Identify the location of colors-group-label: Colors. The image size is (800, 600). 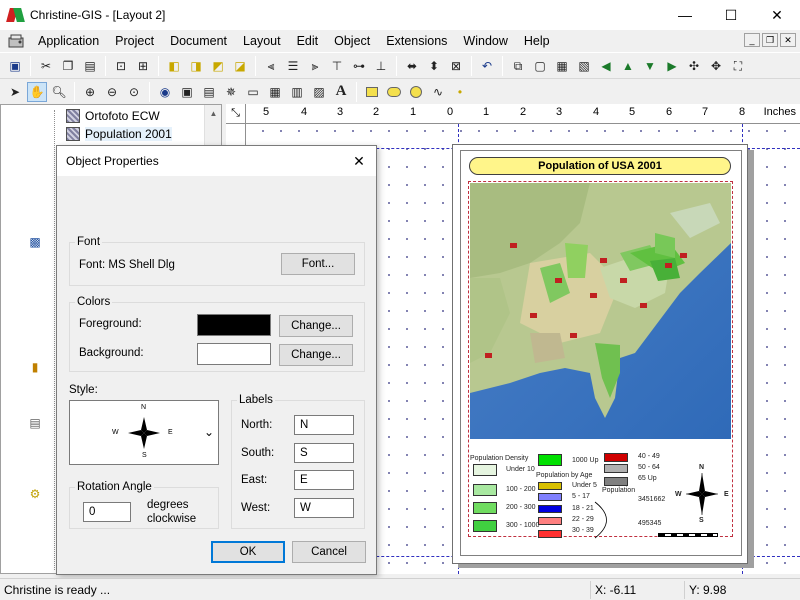
(94, 302).